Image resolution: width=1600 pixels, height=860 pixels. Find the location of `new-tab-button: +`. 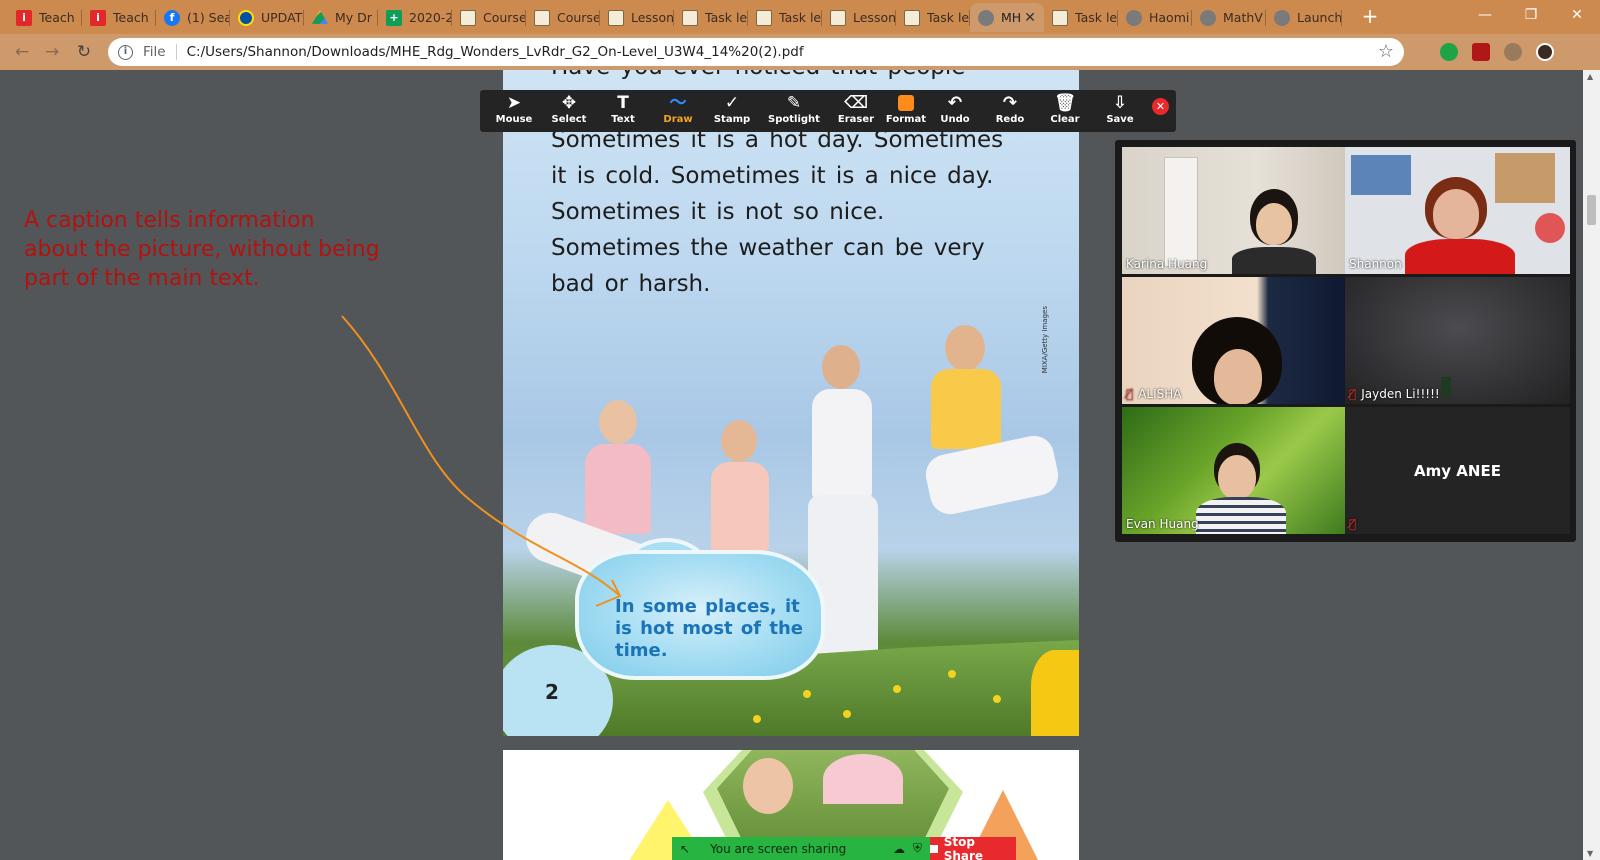

new-tab-button: + is located at coordinates (1370, 17).